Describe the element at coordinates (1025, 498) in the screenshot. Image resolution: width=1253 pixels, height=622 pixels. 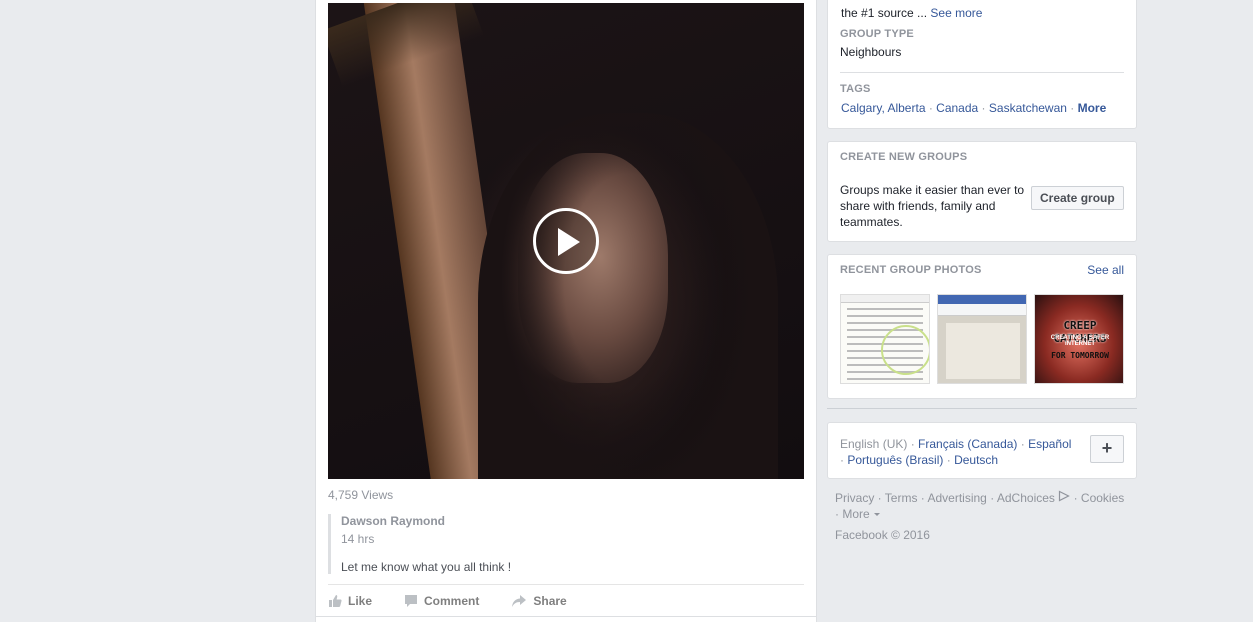
I see `adchoices-label: AdChoices` at that location.